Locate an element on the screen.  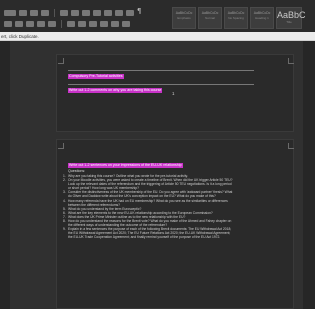
align-left-icon is located at coordinates (71, 24).